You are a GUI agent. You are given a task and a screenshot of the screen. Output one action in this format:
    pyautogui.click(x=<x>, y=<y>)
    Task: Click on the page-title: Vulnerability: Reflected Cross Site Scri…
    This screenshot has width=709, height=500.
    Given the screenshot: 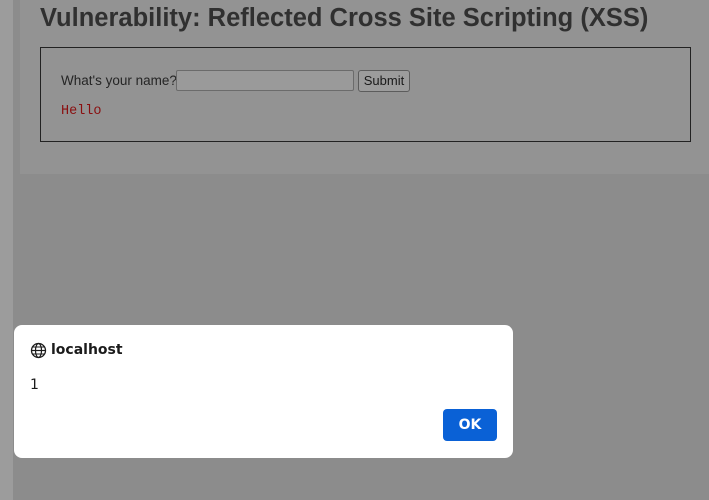 What is the action you would take?
    pyautogui.click(x=344, y=18)
    